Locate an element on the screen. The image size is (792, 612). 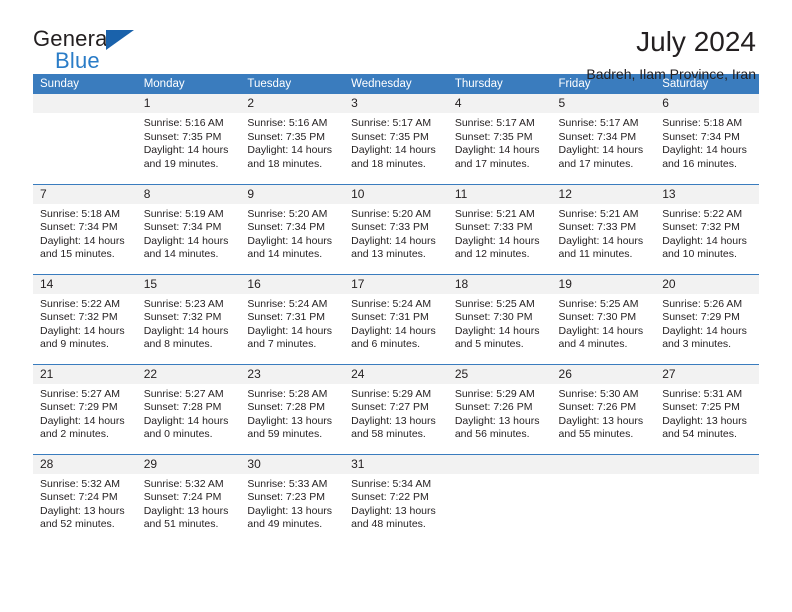
day-detail-line: Sunrise: 5:18 AM is located at coordinates (702, 123).